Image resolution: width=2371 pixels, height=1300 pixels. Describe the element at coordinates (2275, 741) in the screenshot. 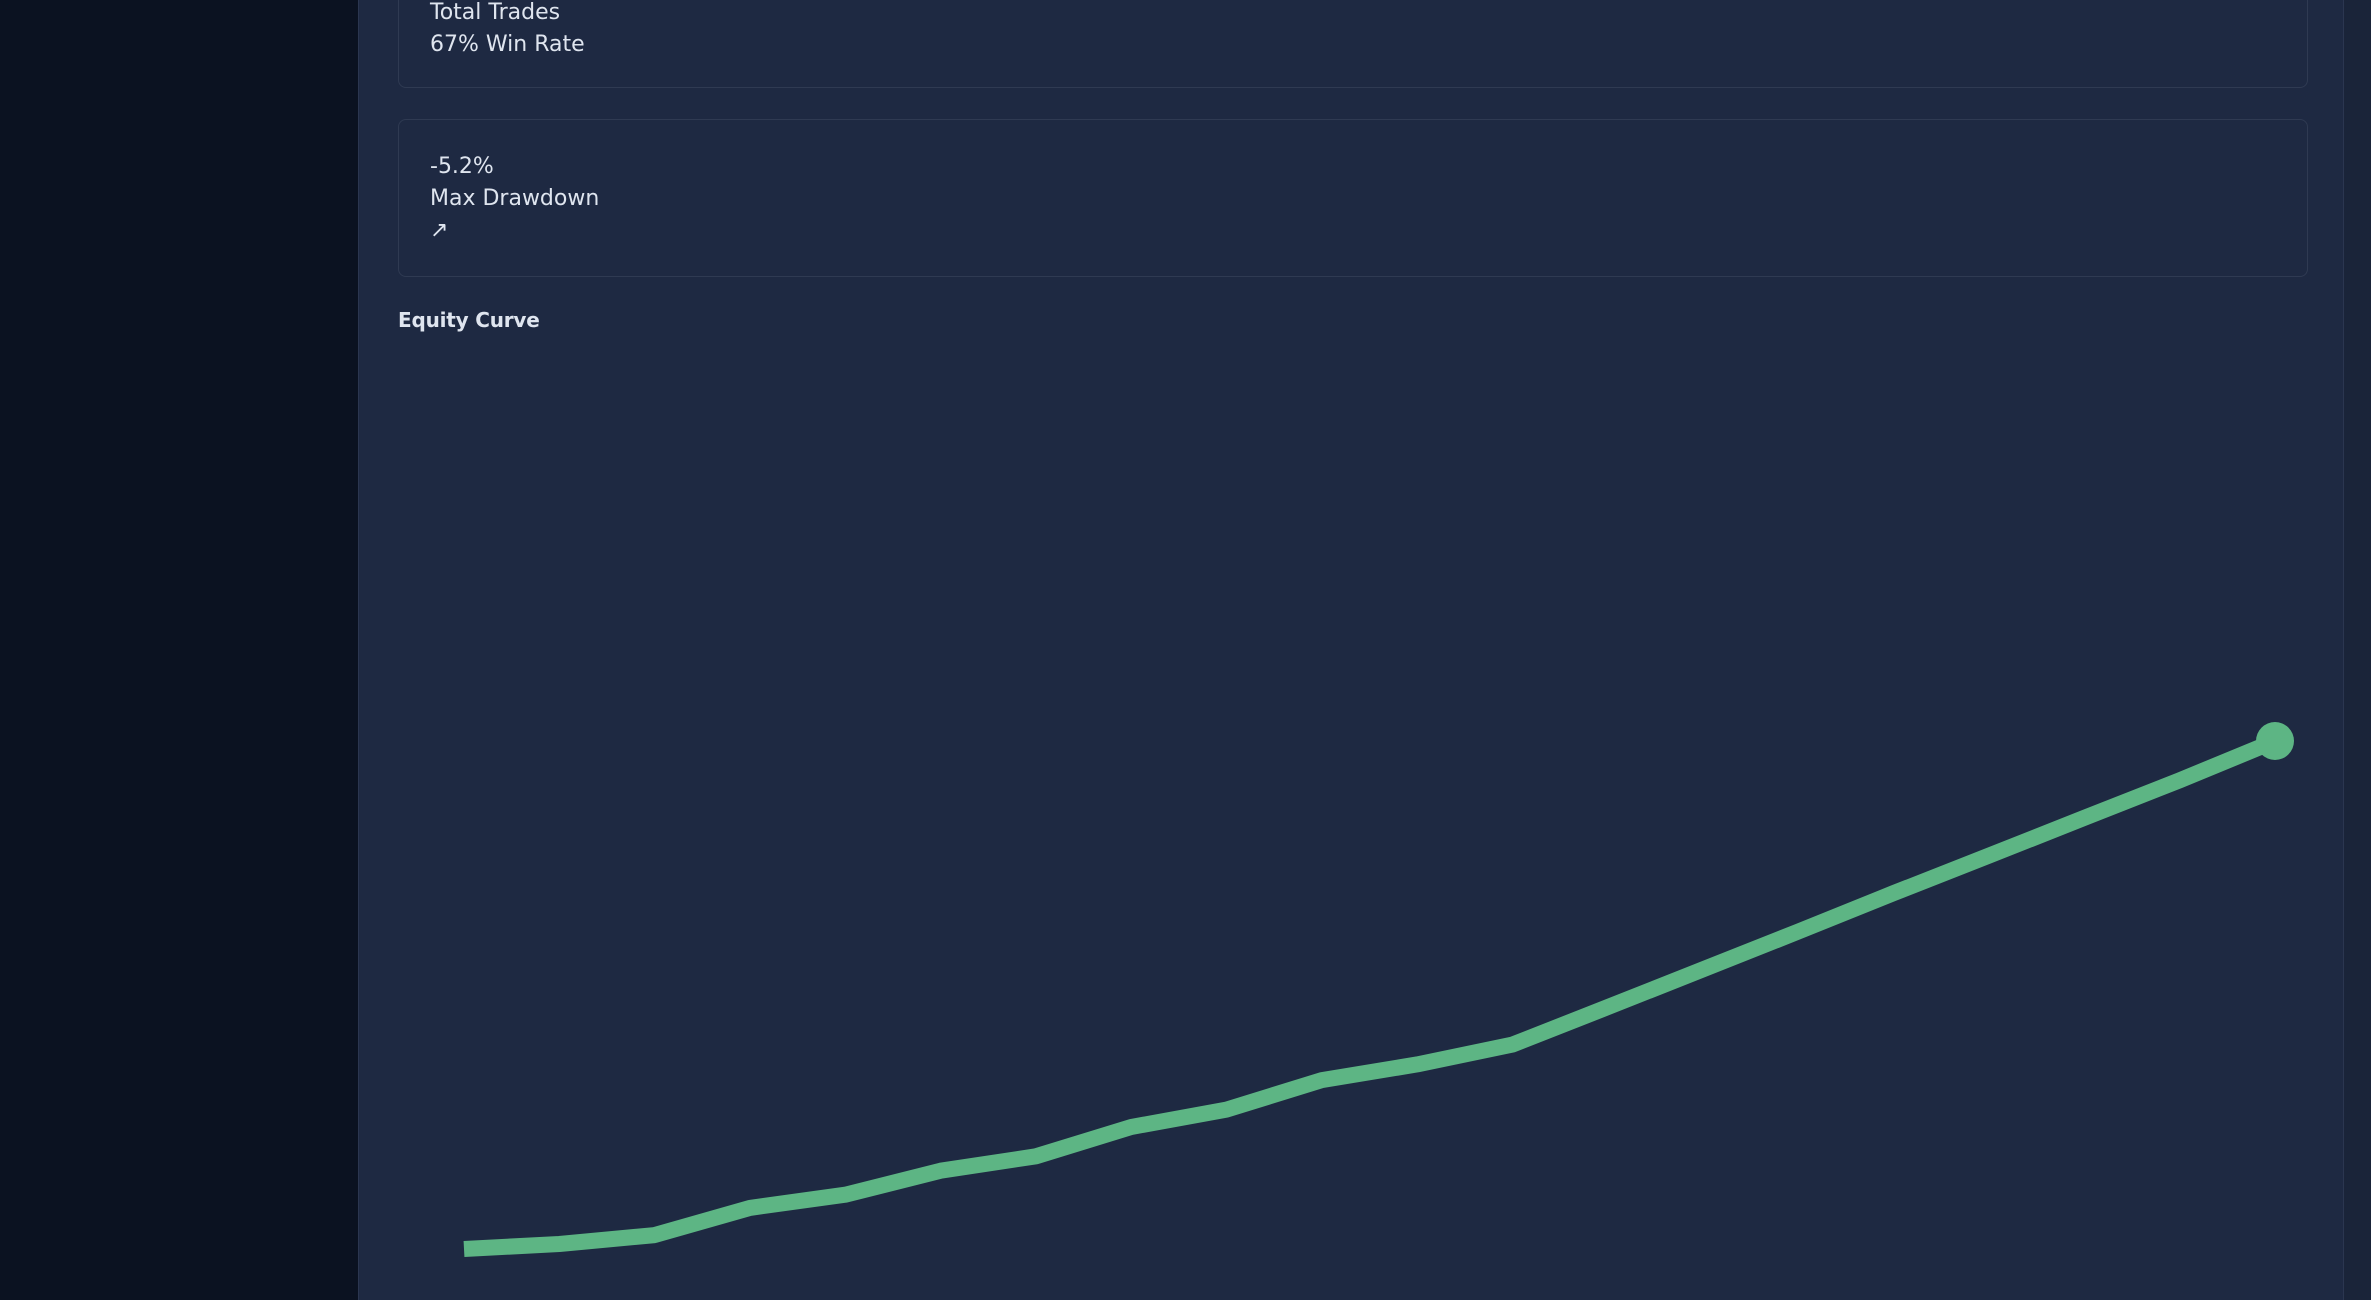

I see `equity-end-marker` at that location.